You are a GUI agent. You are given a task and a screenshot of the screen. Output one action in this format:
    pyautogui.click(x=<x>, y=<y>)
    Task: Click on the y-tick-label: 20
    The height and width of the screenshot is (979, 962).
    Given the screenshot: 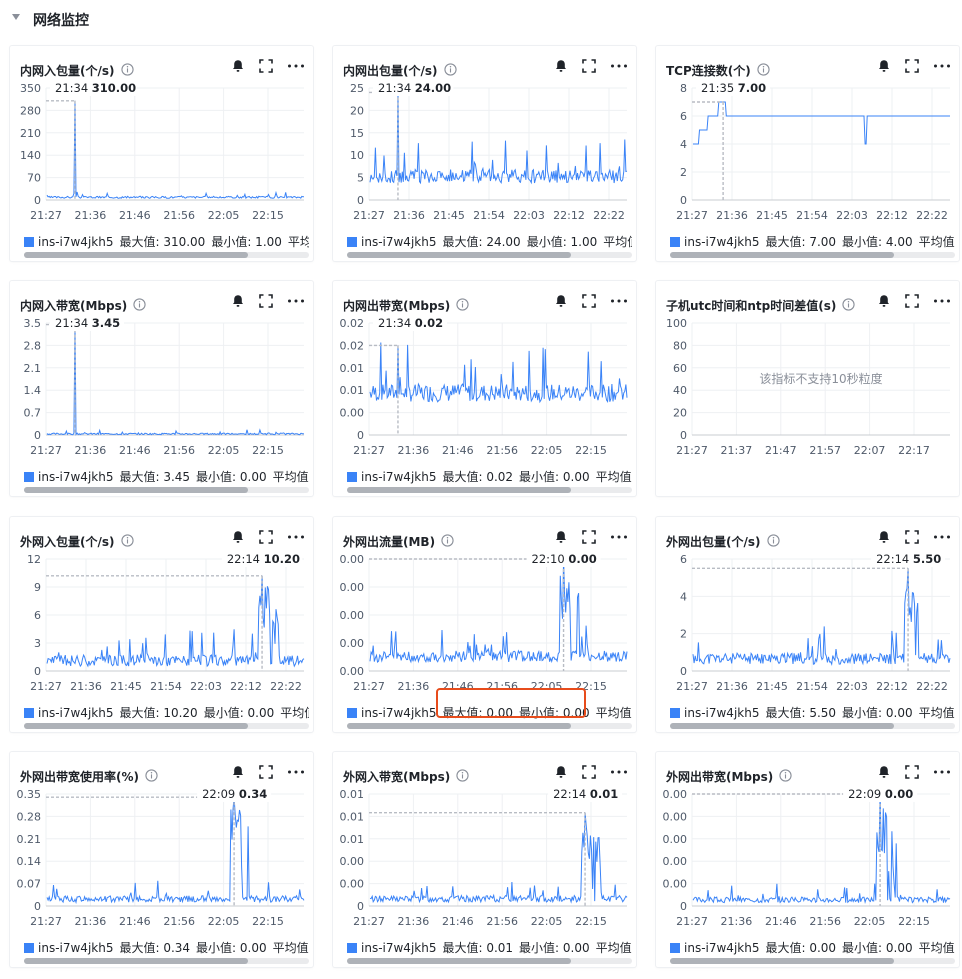 What is the action you would take?
    pyautogui.click(x=680, y=413)
    